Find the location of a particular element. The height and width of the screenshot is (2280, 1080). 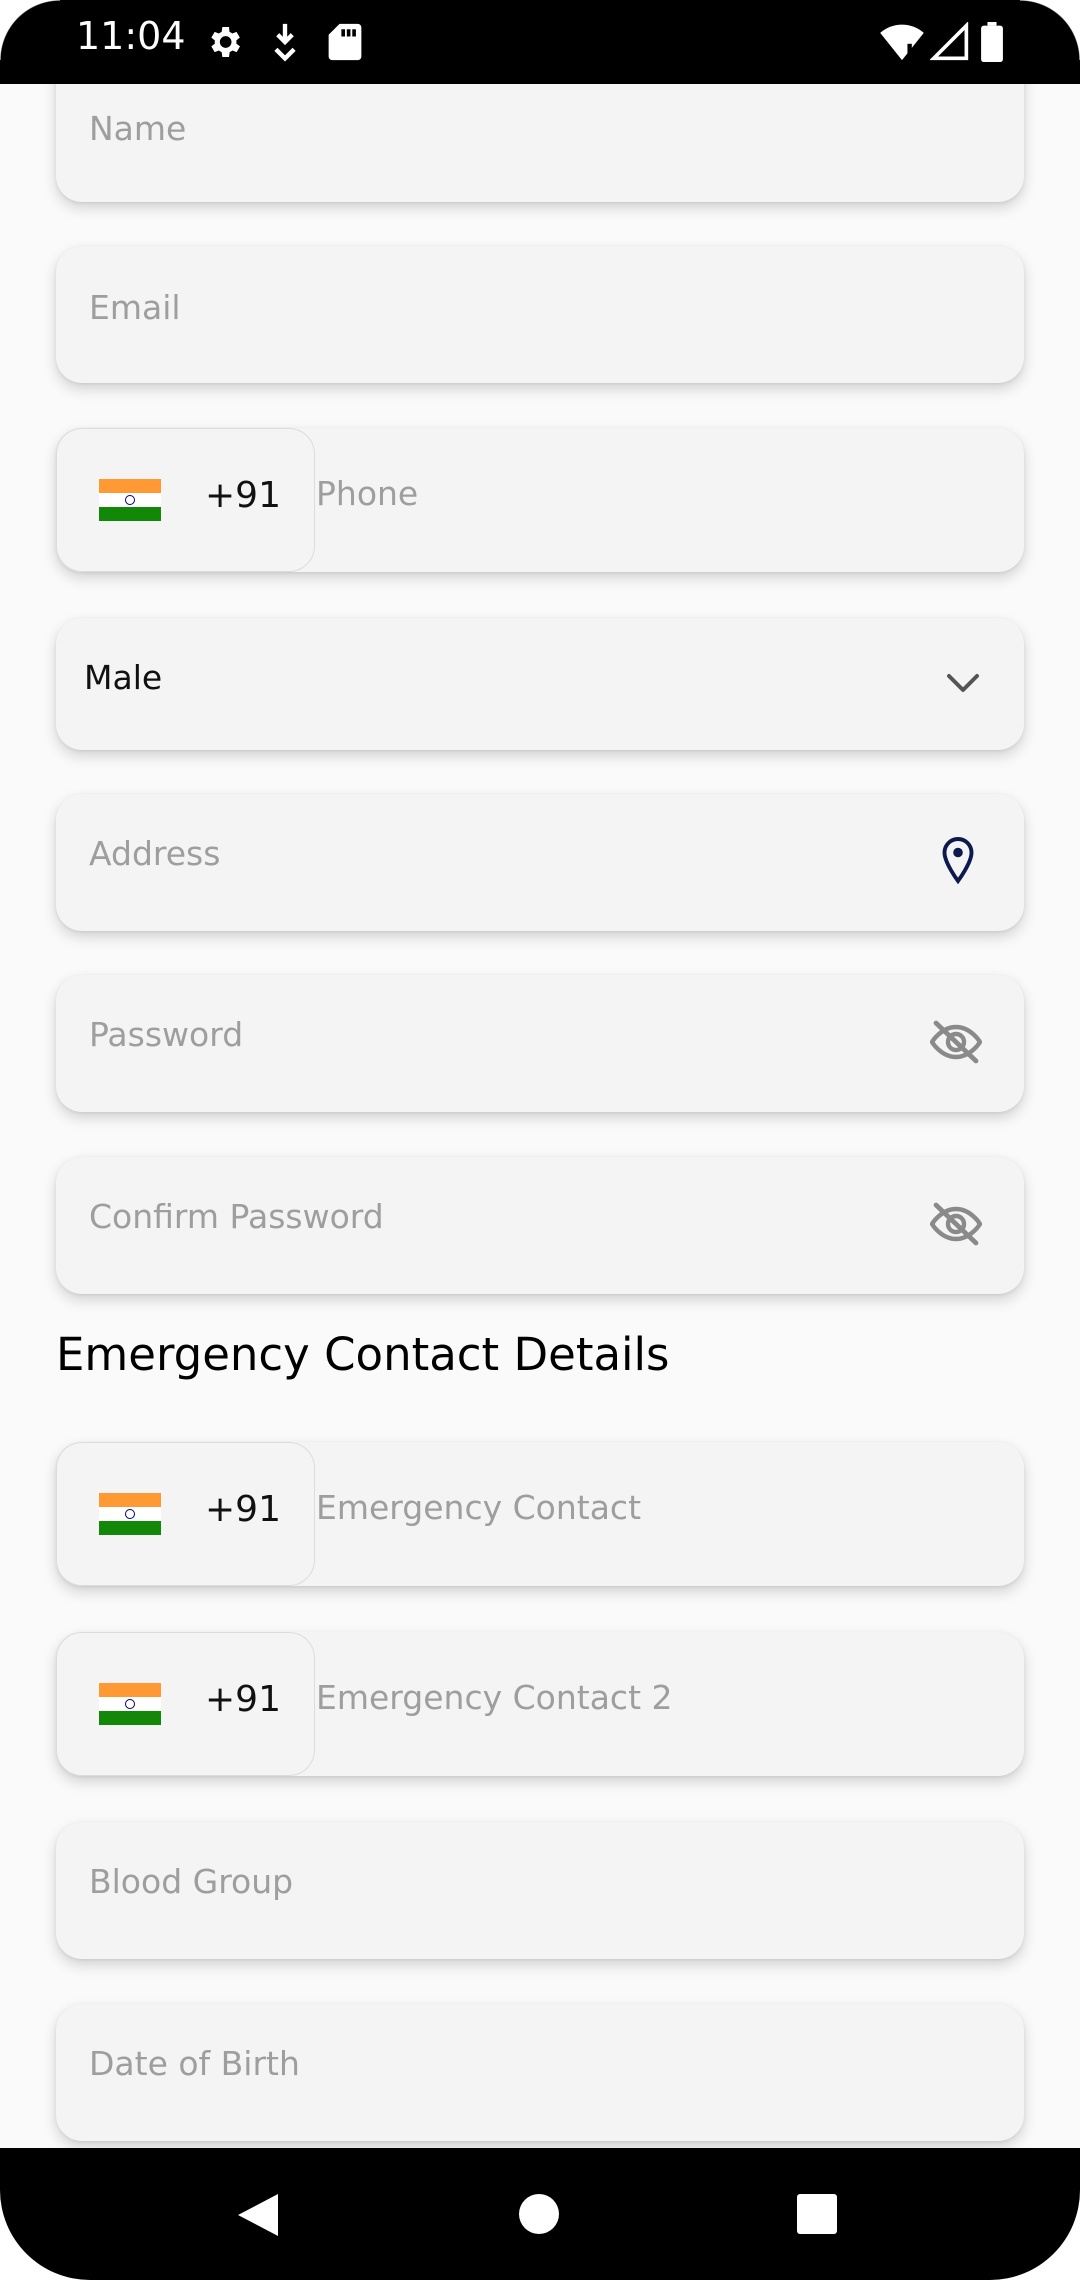

signal-icon is located at coordinates (949, 41).